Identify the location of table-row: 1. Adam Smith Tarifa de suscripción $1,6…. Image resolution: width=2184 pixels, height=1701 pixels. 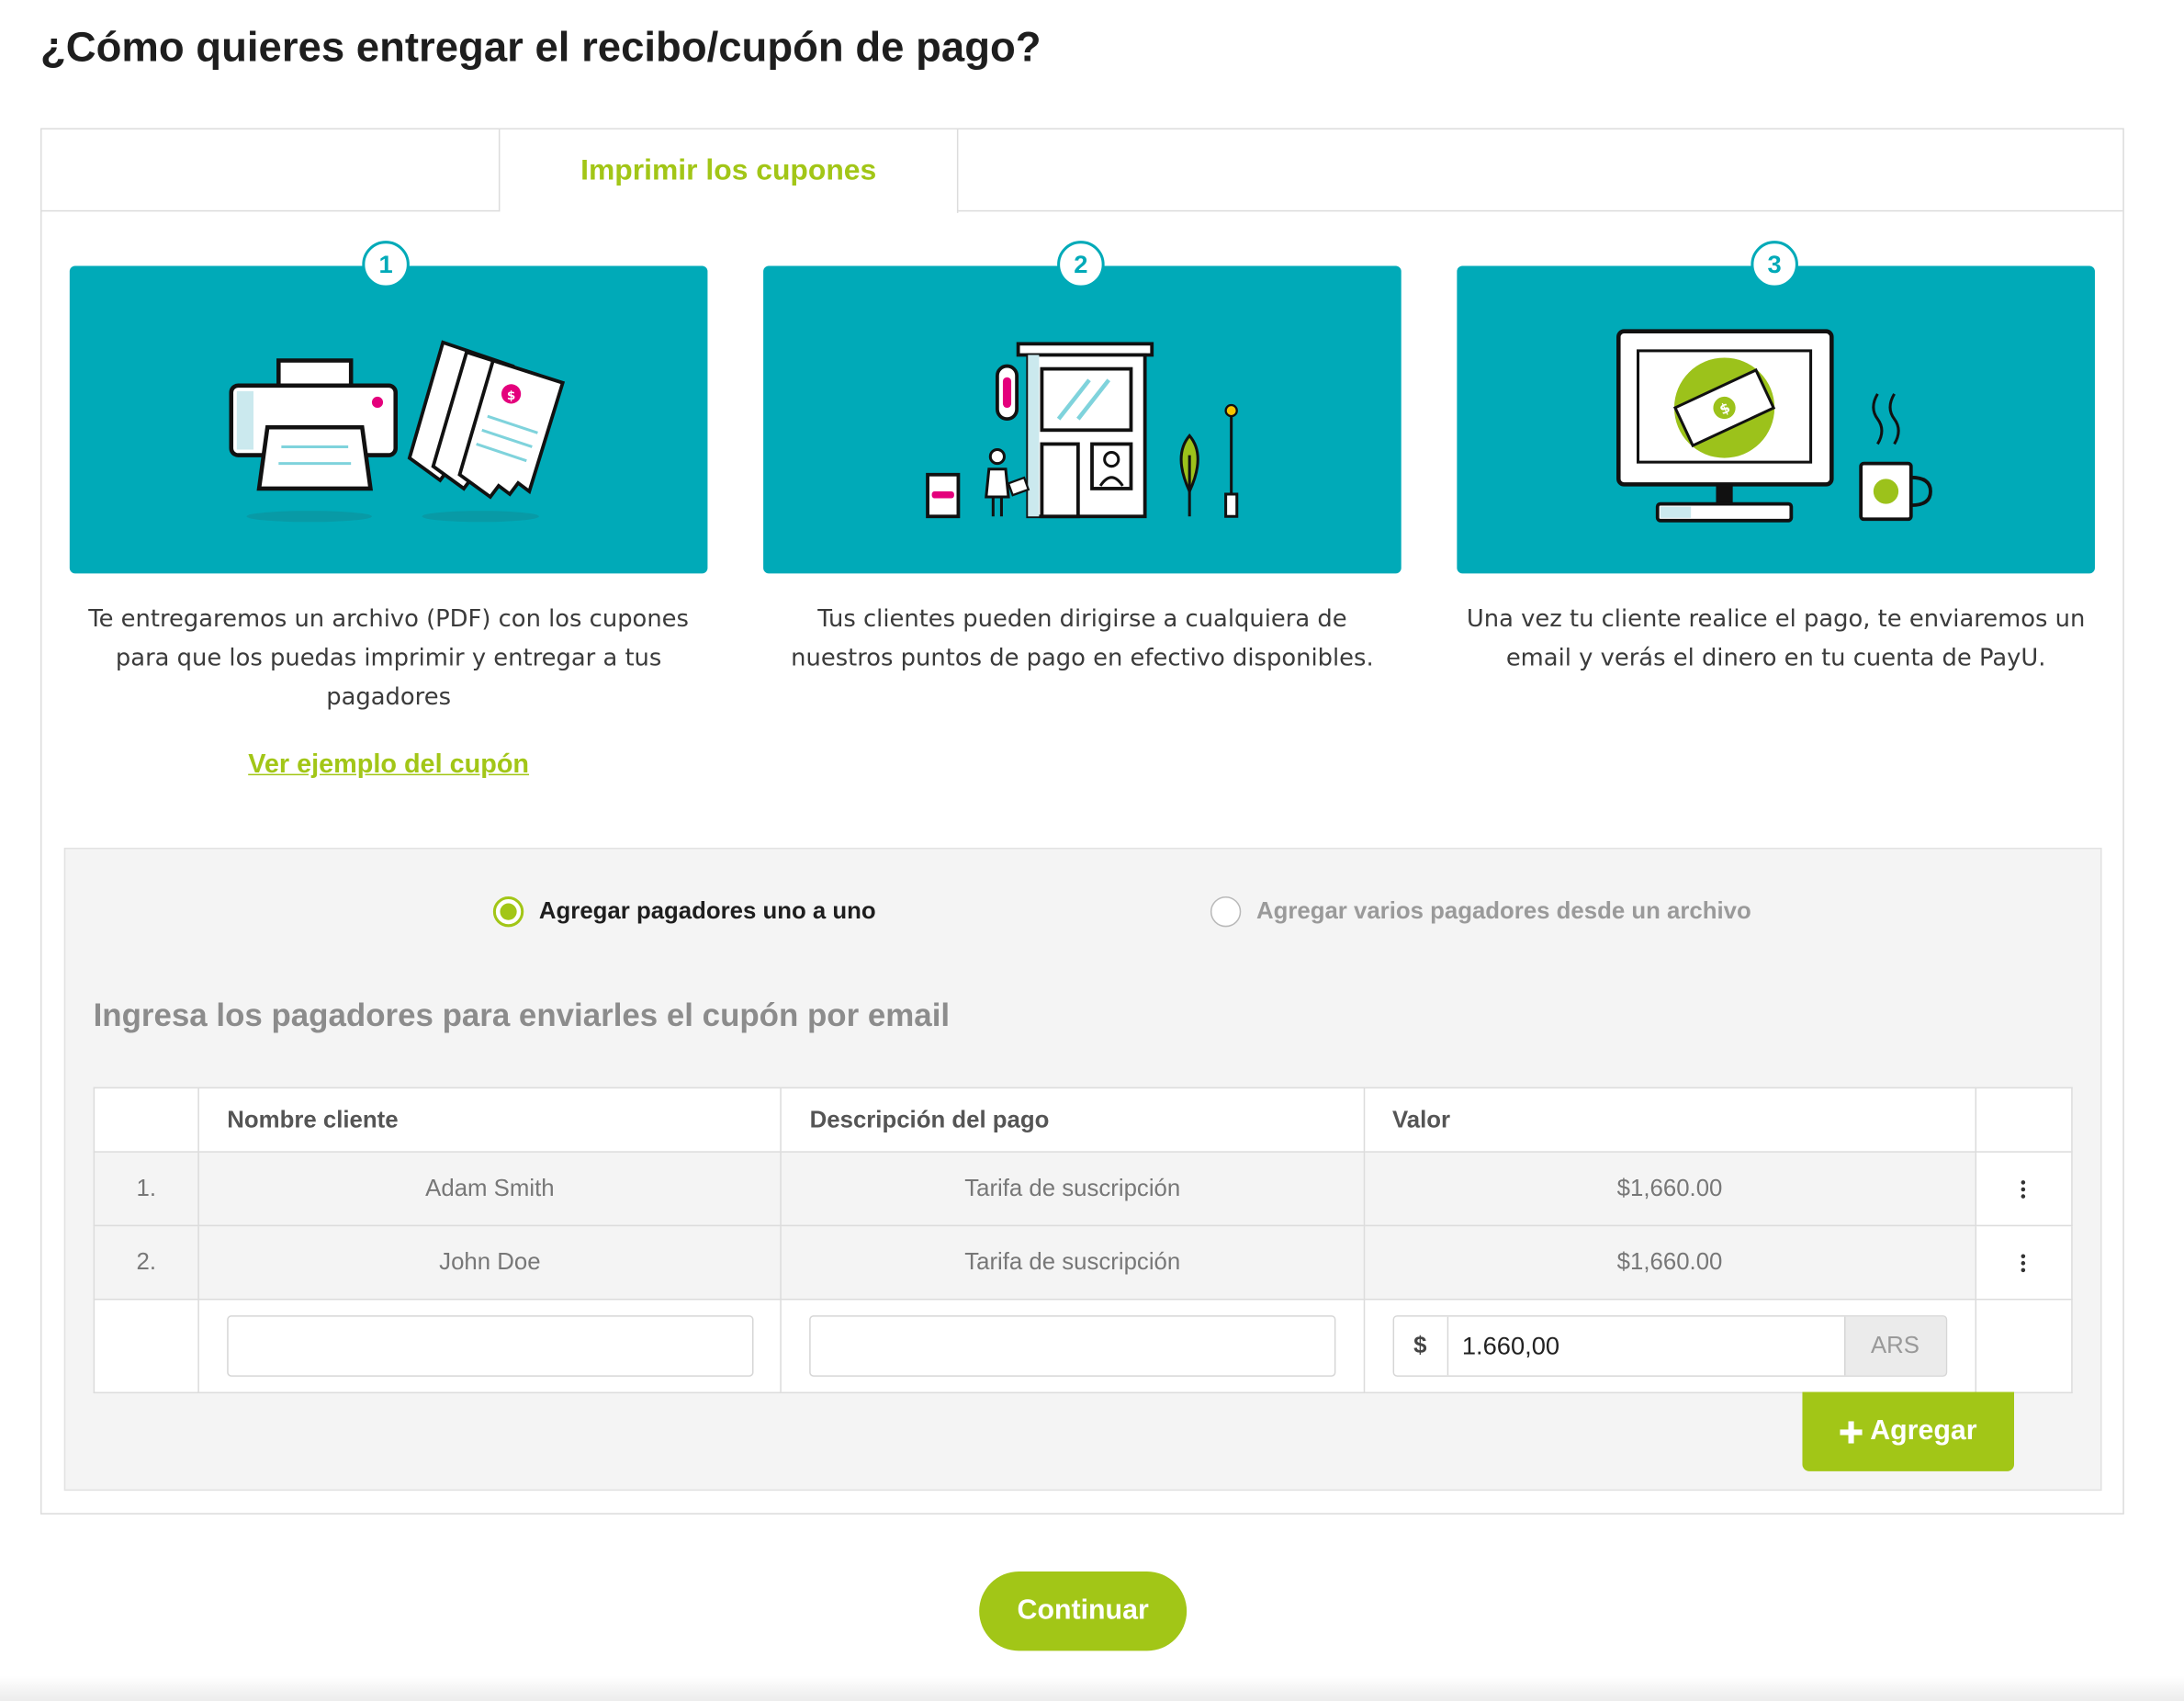
(1083, 1189).